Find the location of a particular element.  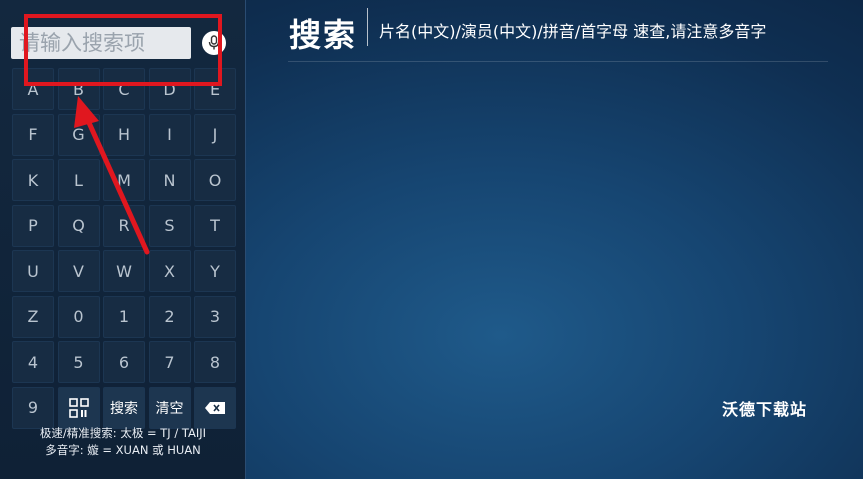

qr-code-icon is located at coordinates (78, 407).